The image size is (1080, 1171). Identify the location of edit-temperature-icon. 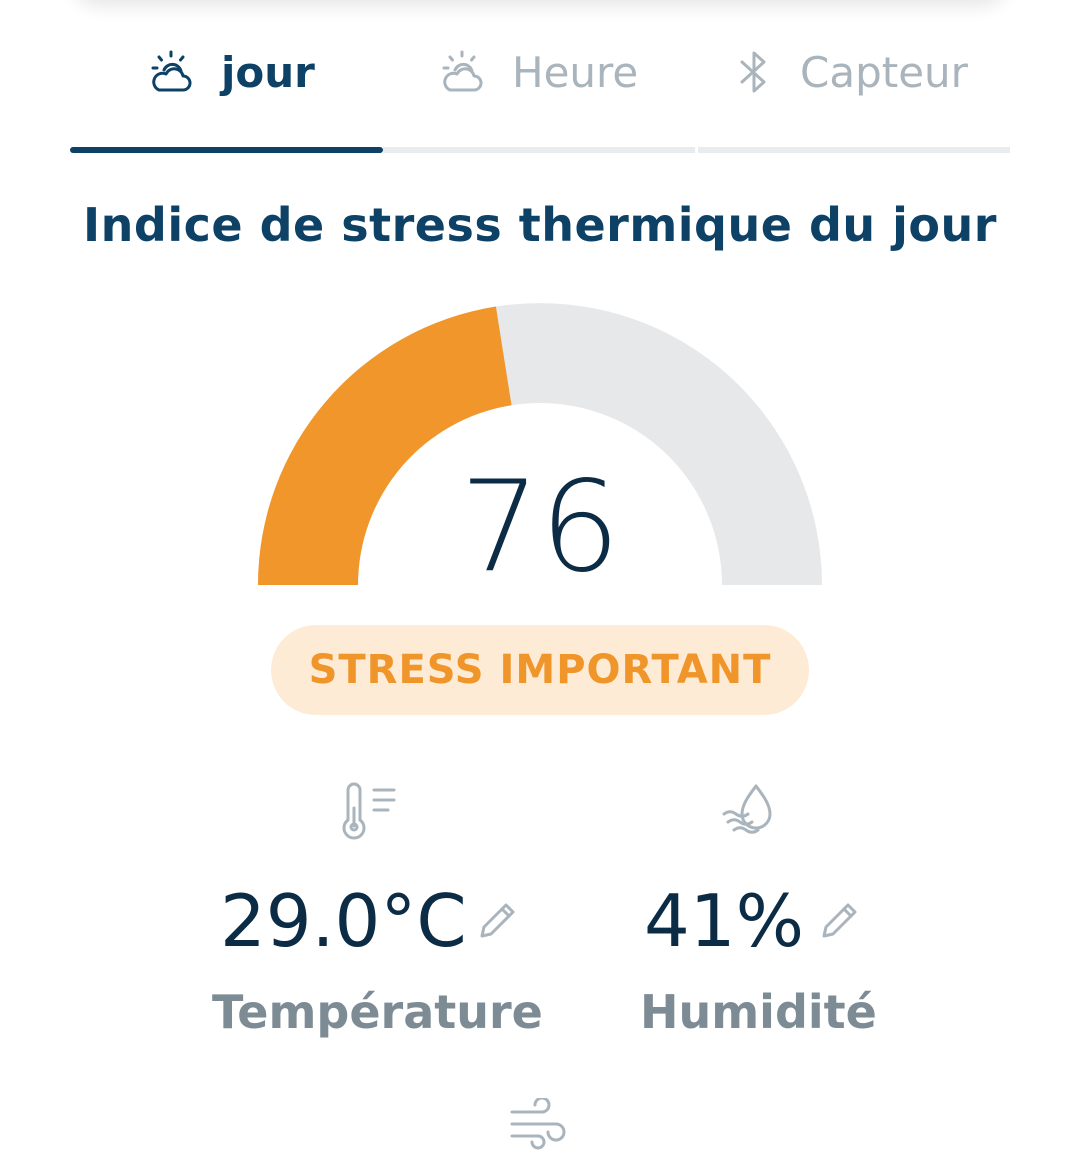
(498, 920).